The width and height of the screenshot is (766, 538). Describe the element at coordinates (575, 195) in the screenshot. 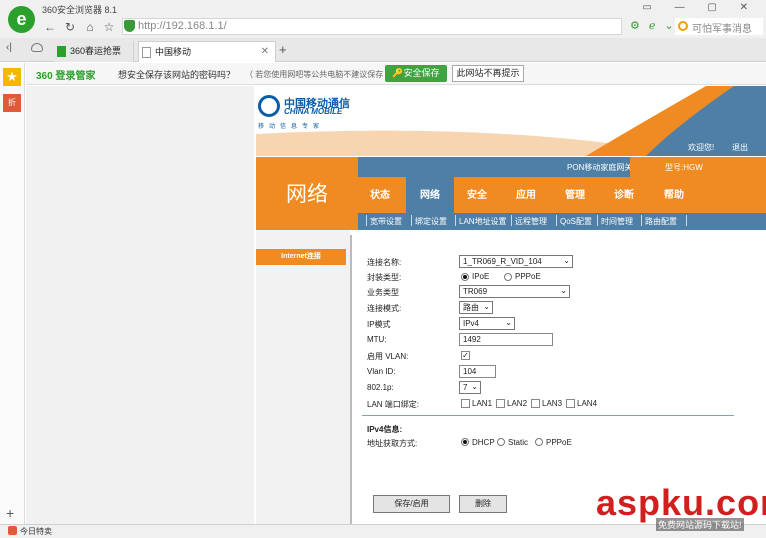

I see `menu-manage: 管理` at that location.